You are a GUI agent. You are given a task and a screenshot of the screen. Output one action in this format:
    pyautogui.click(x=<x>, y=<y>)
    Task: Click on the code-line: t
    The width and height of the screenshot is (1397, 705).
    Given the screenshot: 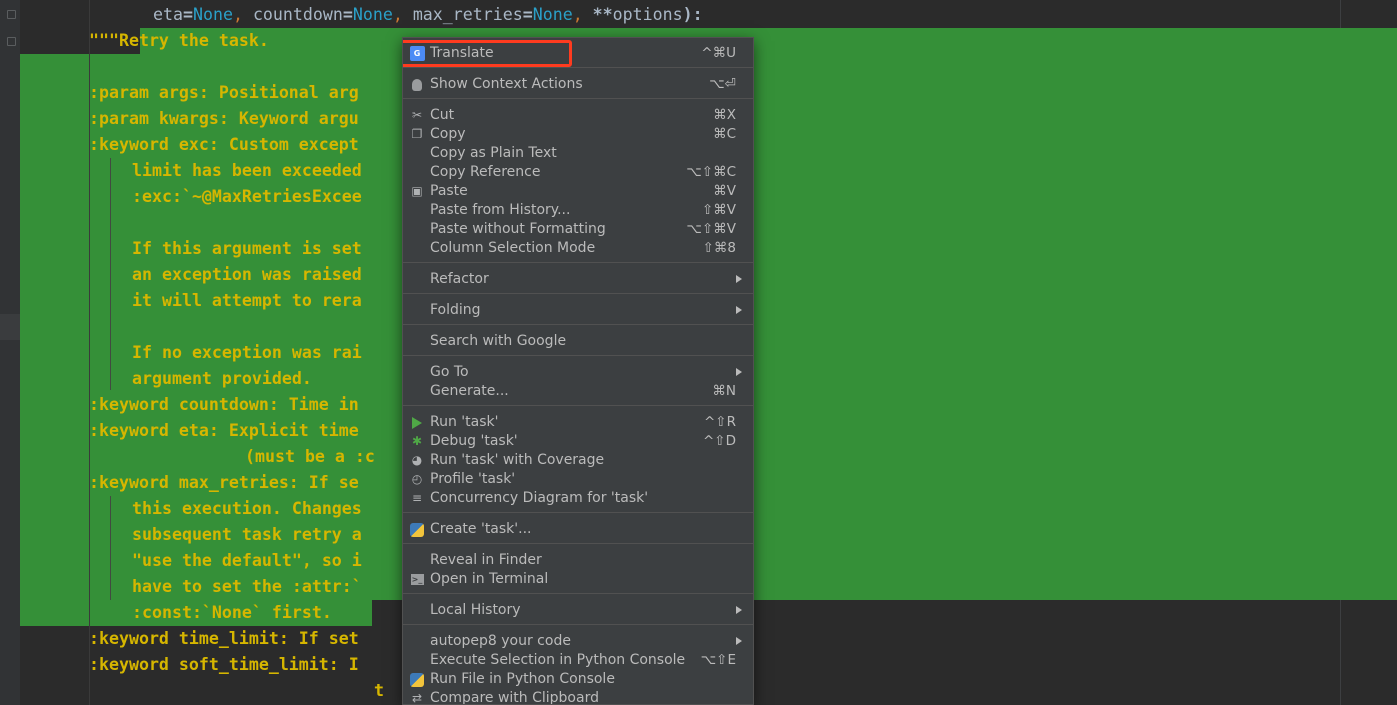 What is the action you would take?
    pyautogui.click(x=379, y=690)
    